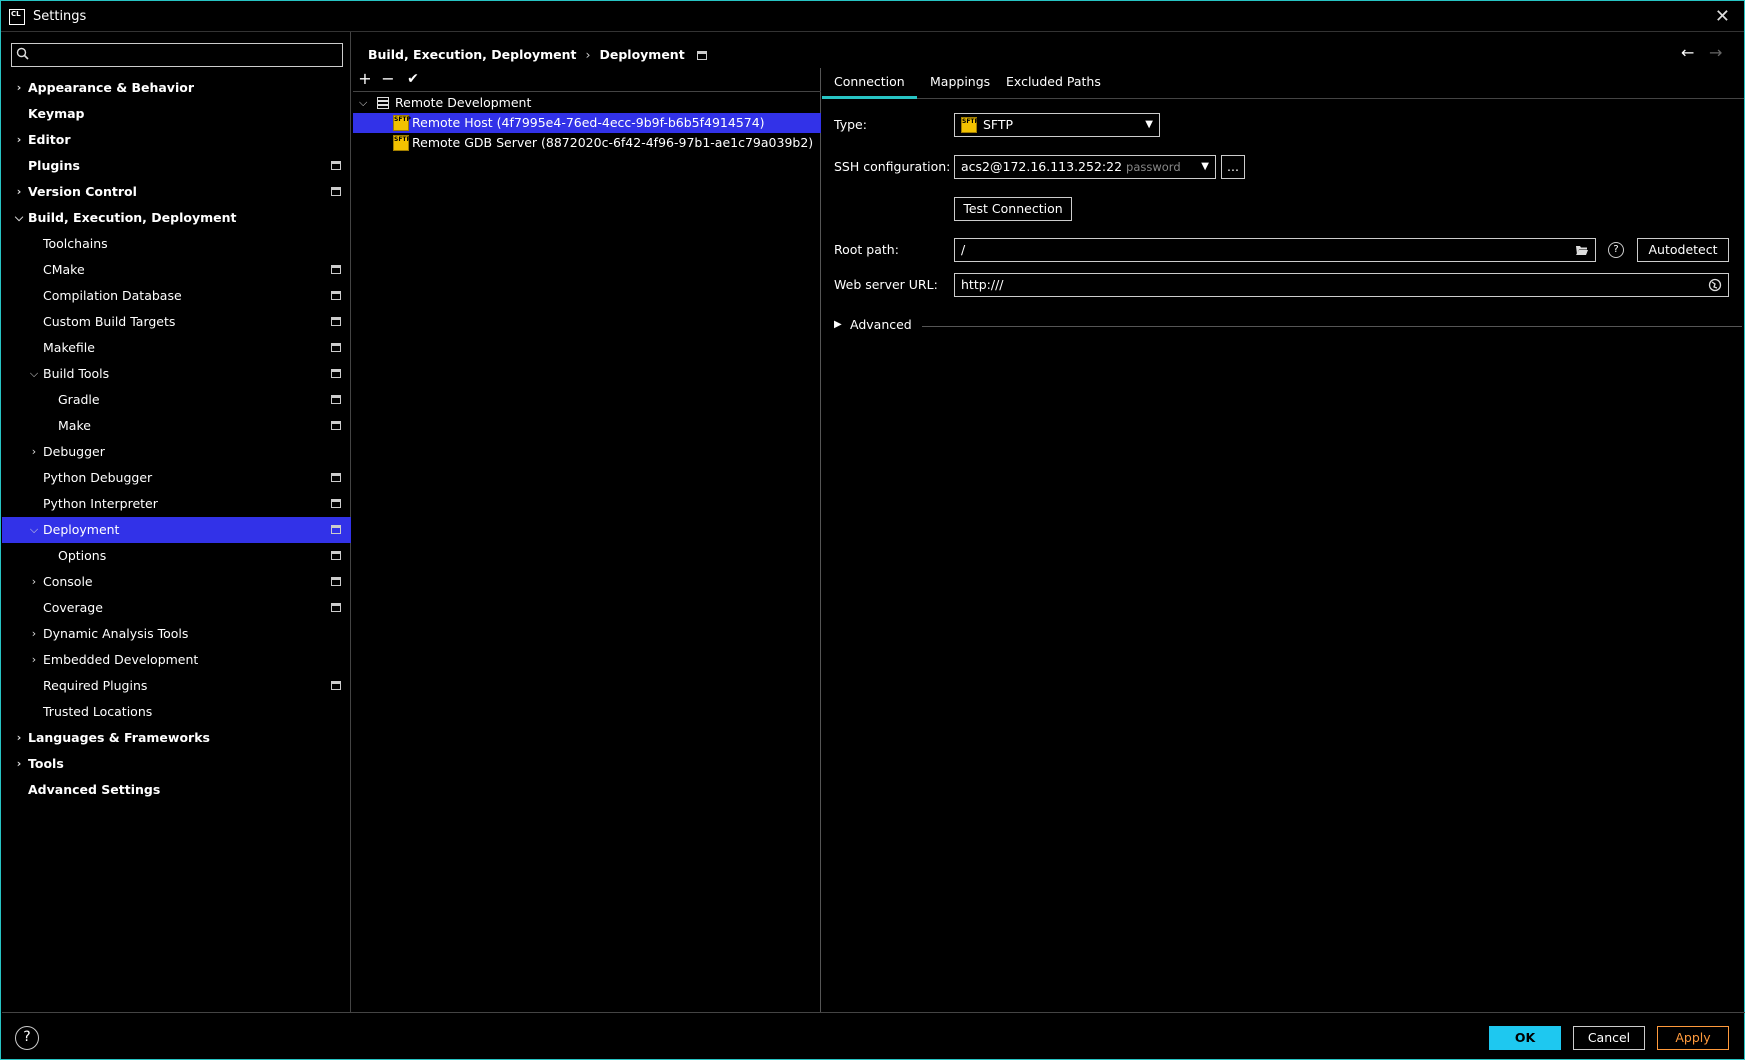 This screenshot has height=1060, width=1745. What do you see at coordinates (64, 269) in the screenshot?
I see `sidebar-item-label: CMake` at bounding box center [64, 269].